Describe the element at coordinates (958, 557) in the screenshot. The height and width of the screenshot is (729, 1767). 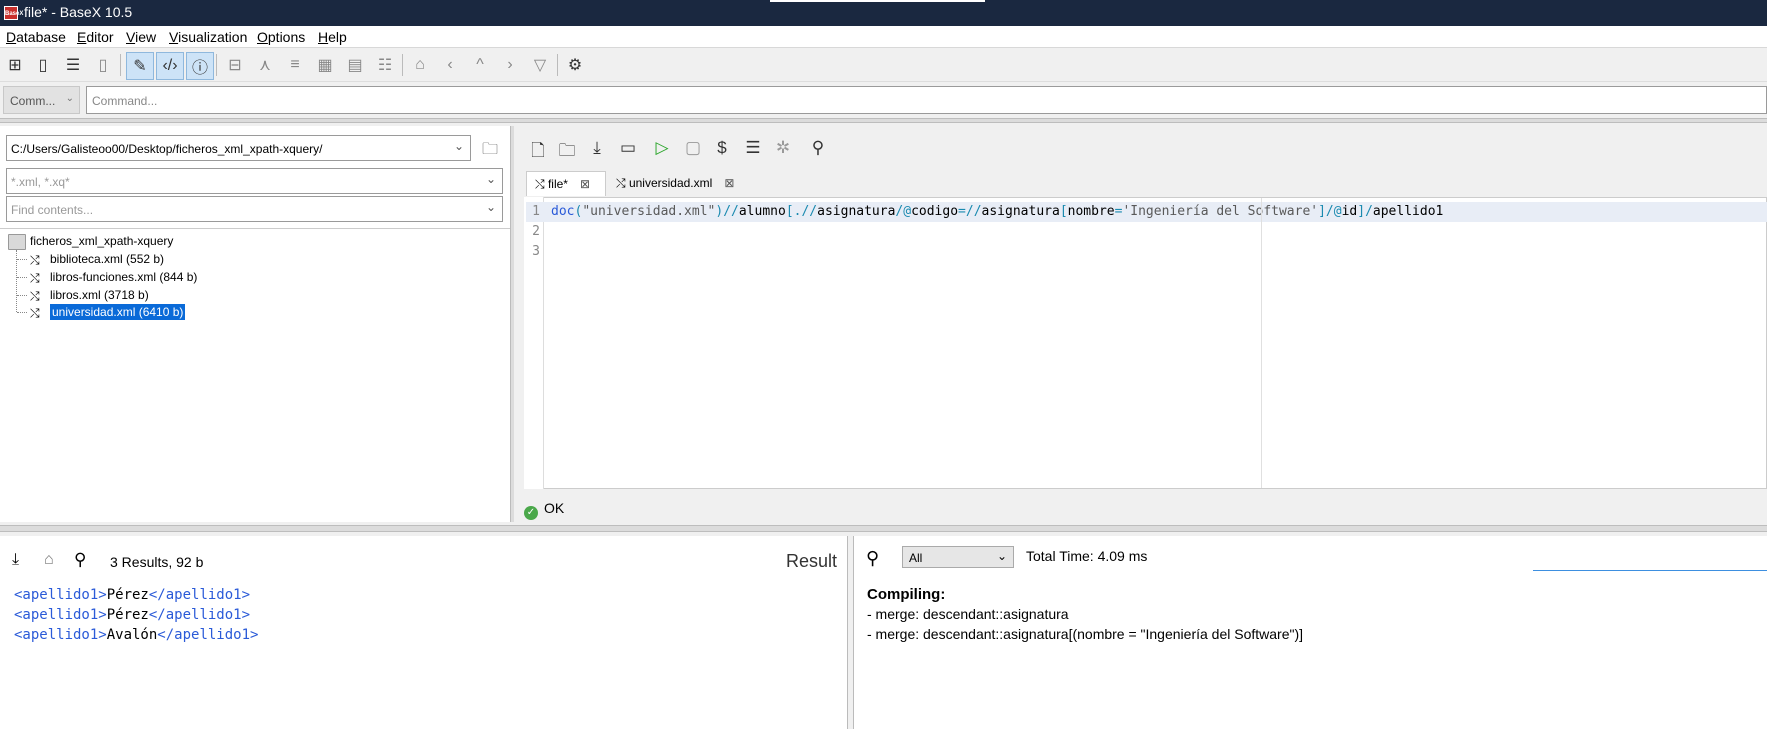
I see `info-filter-select: All ⌄` at that location.